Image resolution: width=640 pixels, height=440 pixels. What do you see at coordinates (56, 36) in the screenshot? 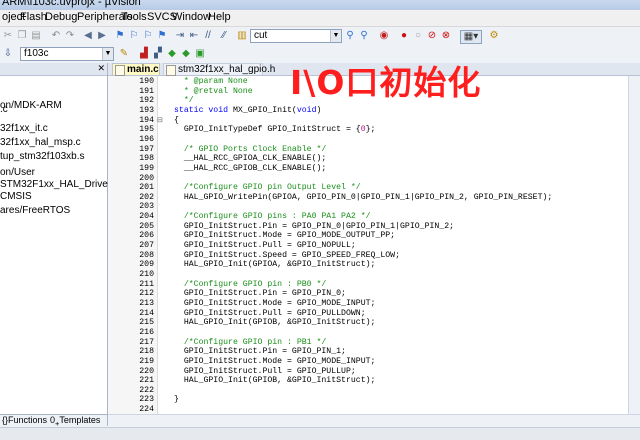
I see `undo-icon: ↶` at bounding box center [56, 36].